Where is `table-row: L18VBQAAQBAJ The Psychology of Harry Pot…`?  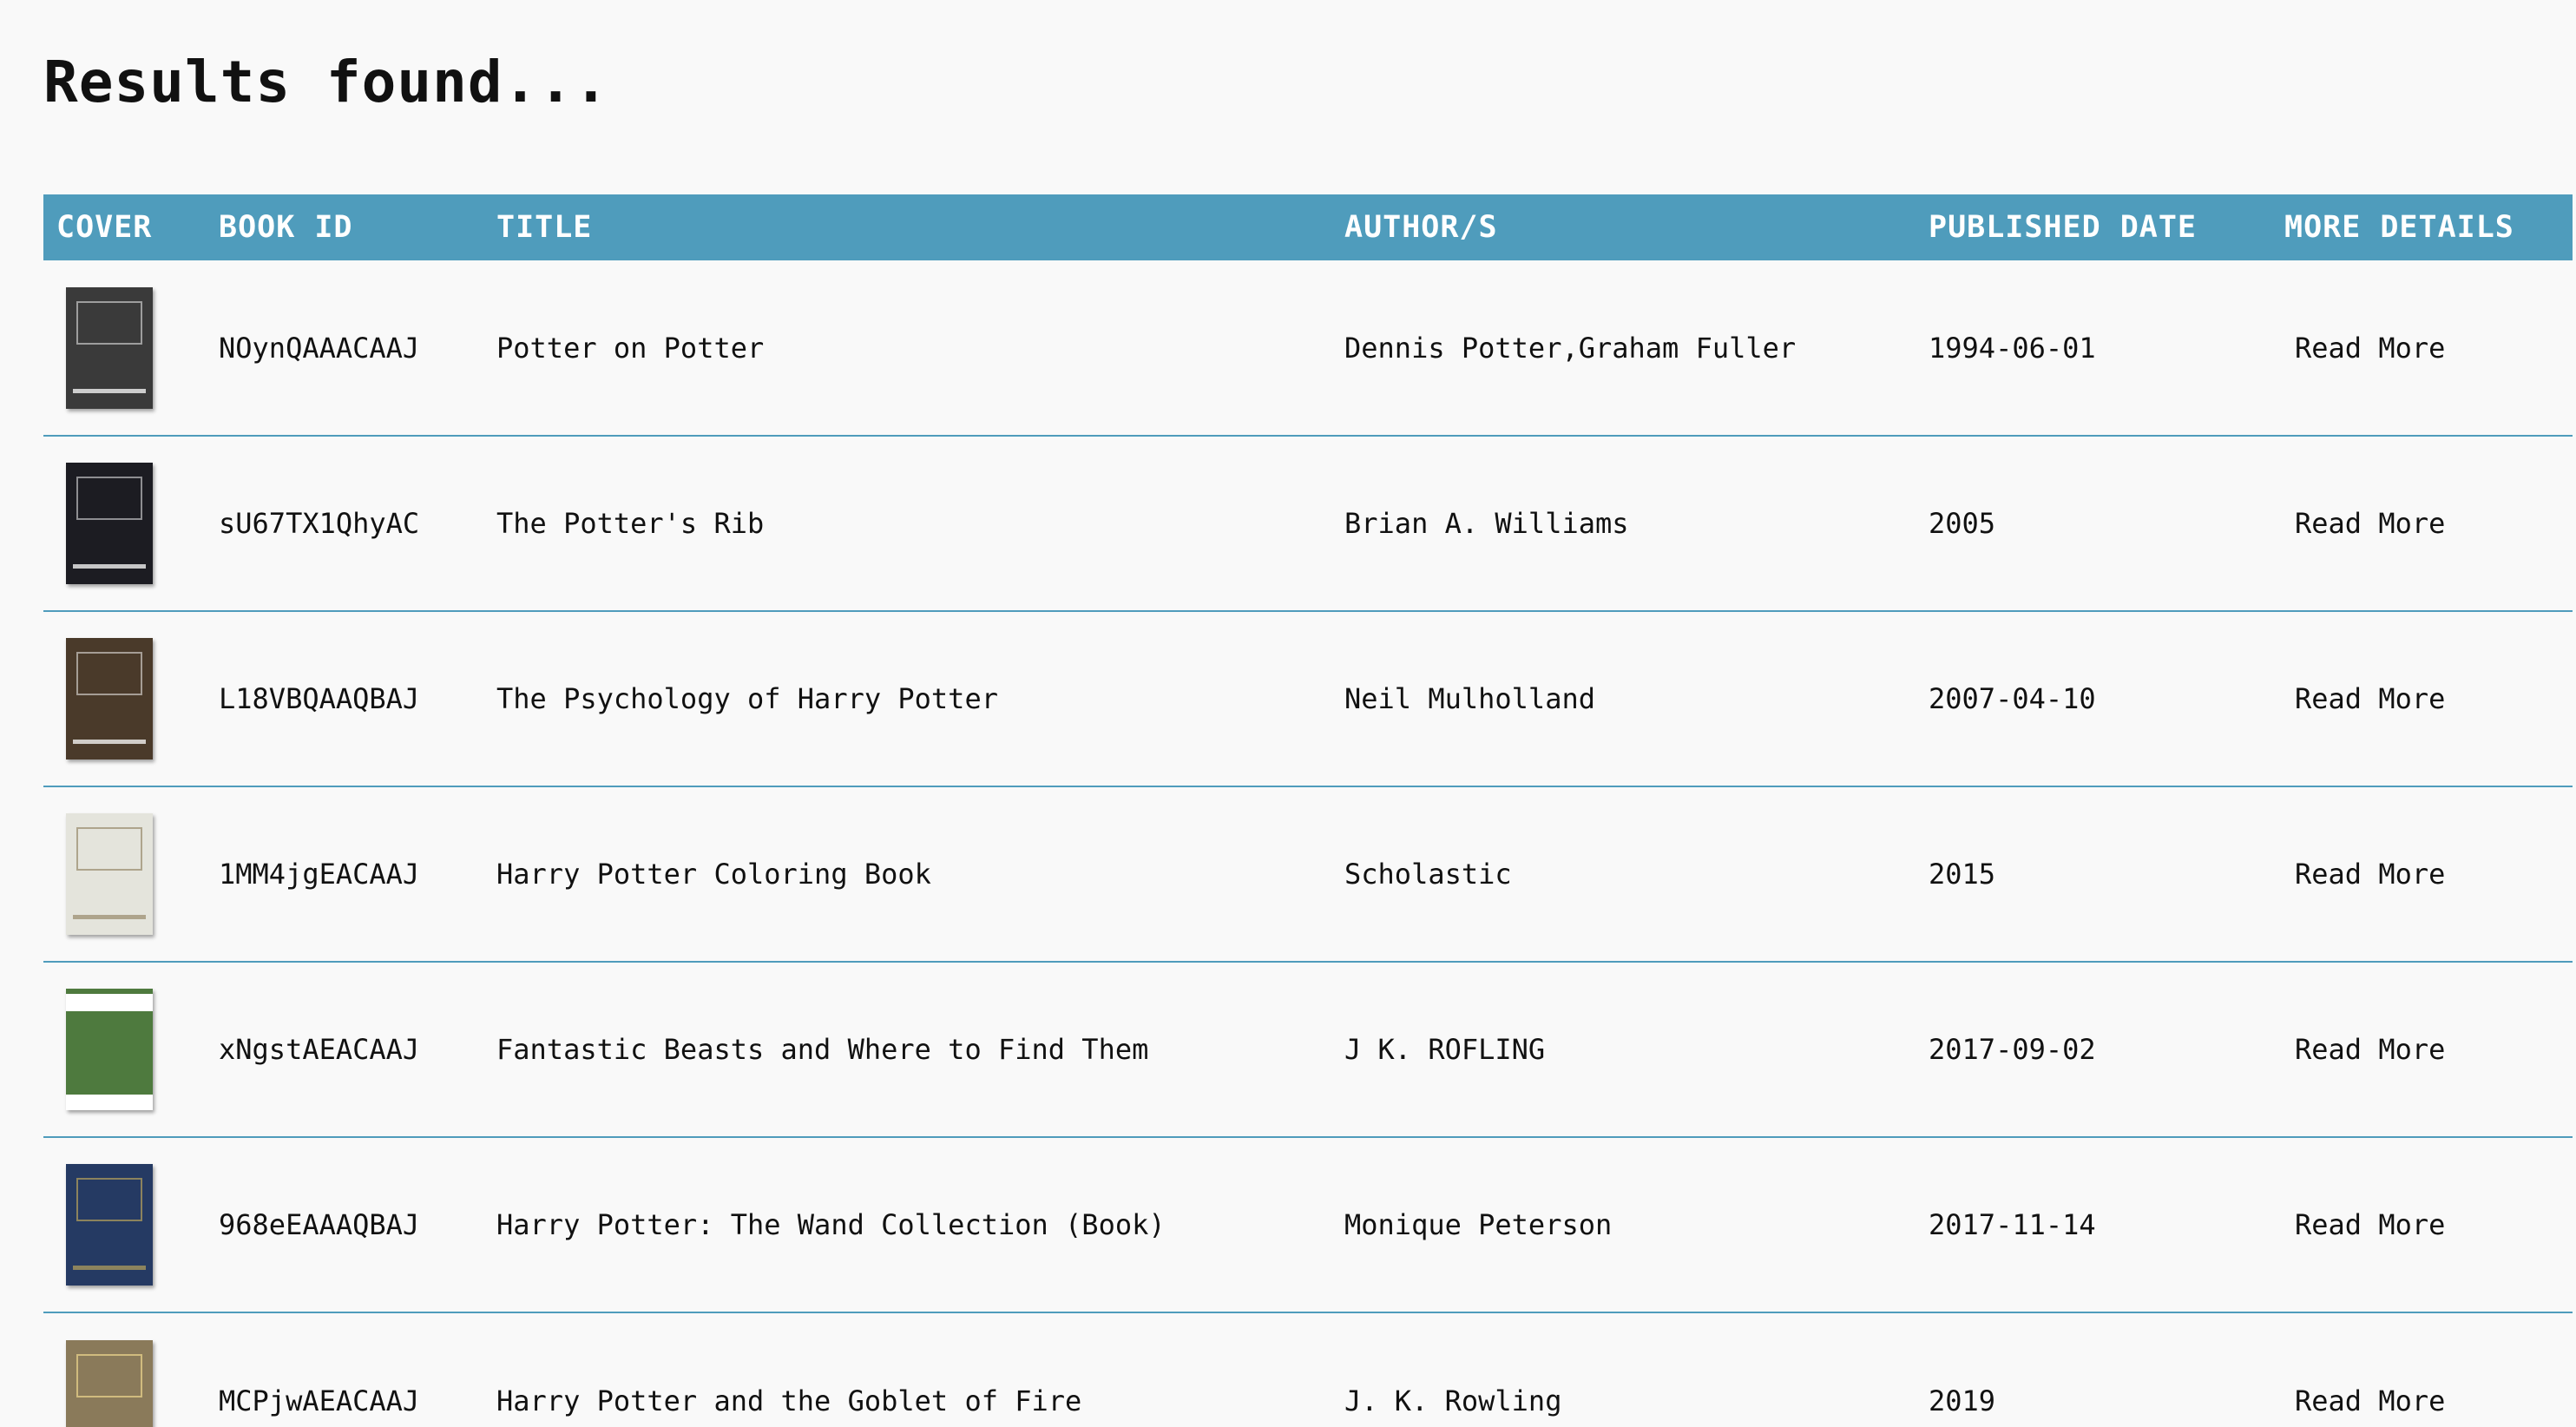 table-row: L18VBQAAQBAJ The Psychology of Harry Pot… is located at coordinates (1308, 698).